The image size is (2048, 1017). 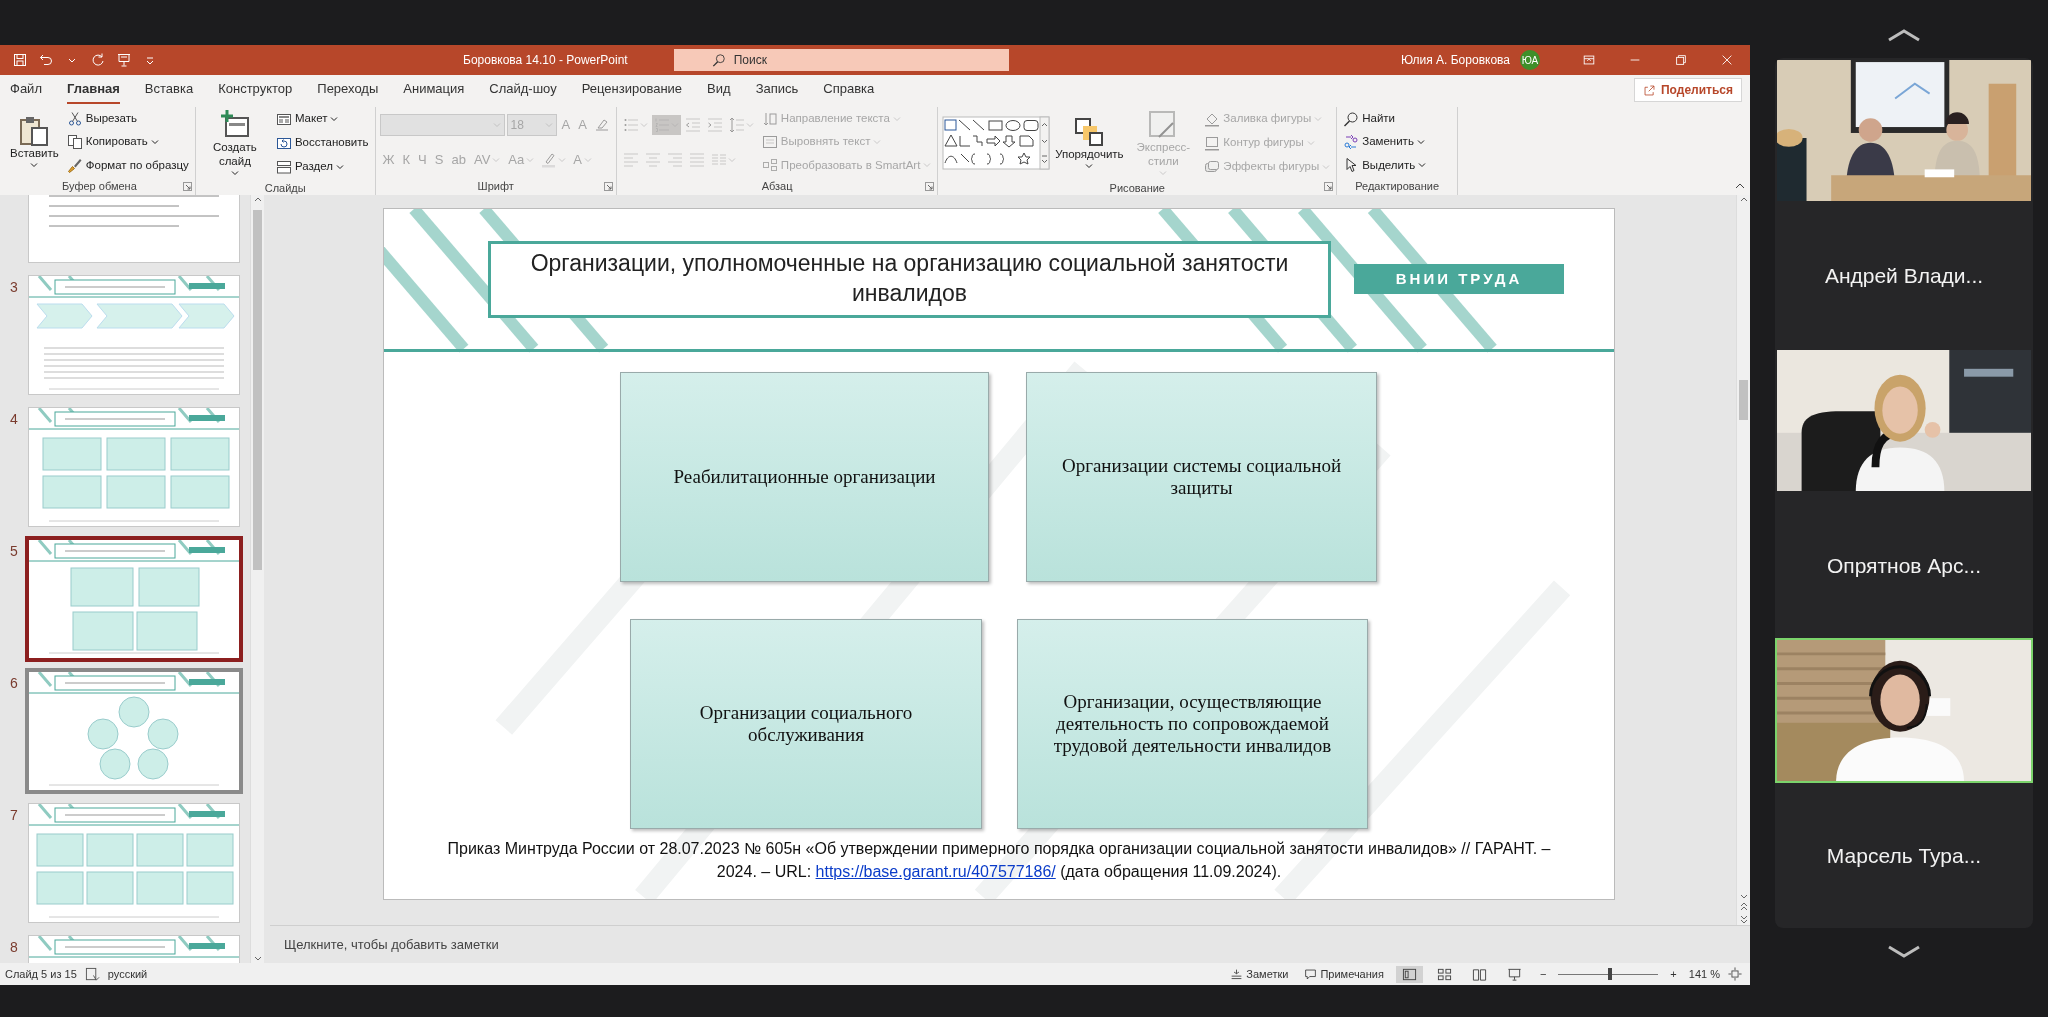 I want to click on menu-tab: Слайд-шоу, so click(x=523, y=90).